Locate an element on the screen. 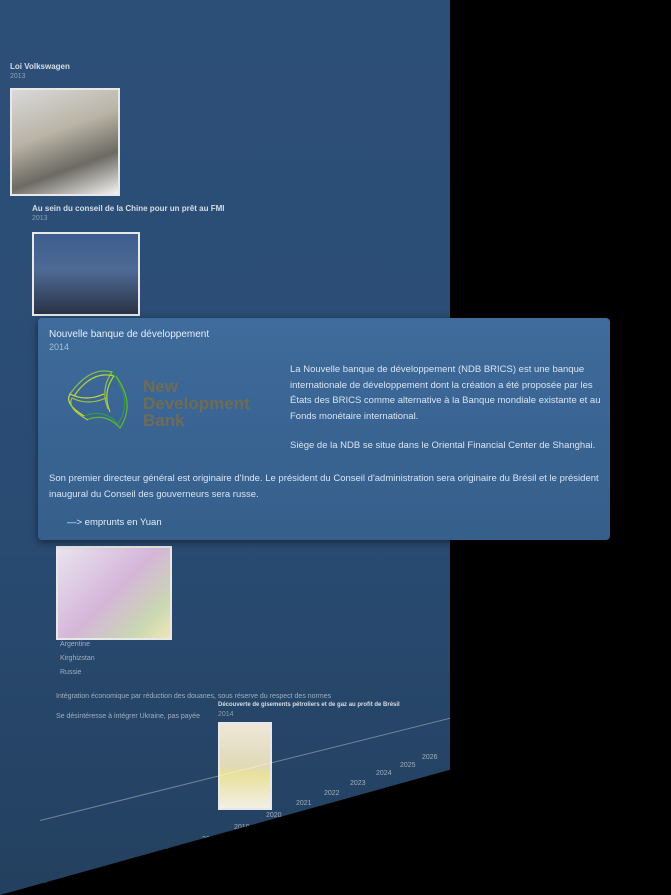  logo-text-line: Development is located at coordinates (196, 403).